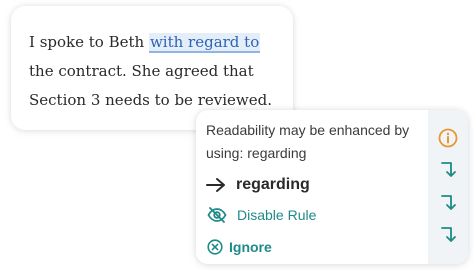  Describe the element at coordinates (448, 187) in the screenshot. I see `suggestion-icon-rail` at that location.